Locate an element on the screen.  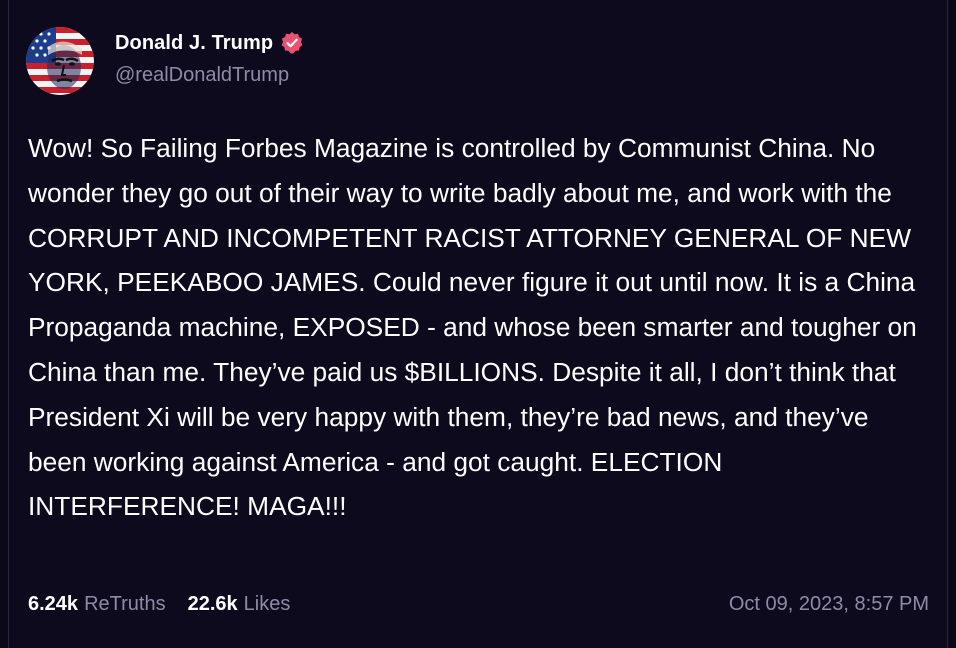
name-row: Donald J. Trump is located at coordinates (209, 43).